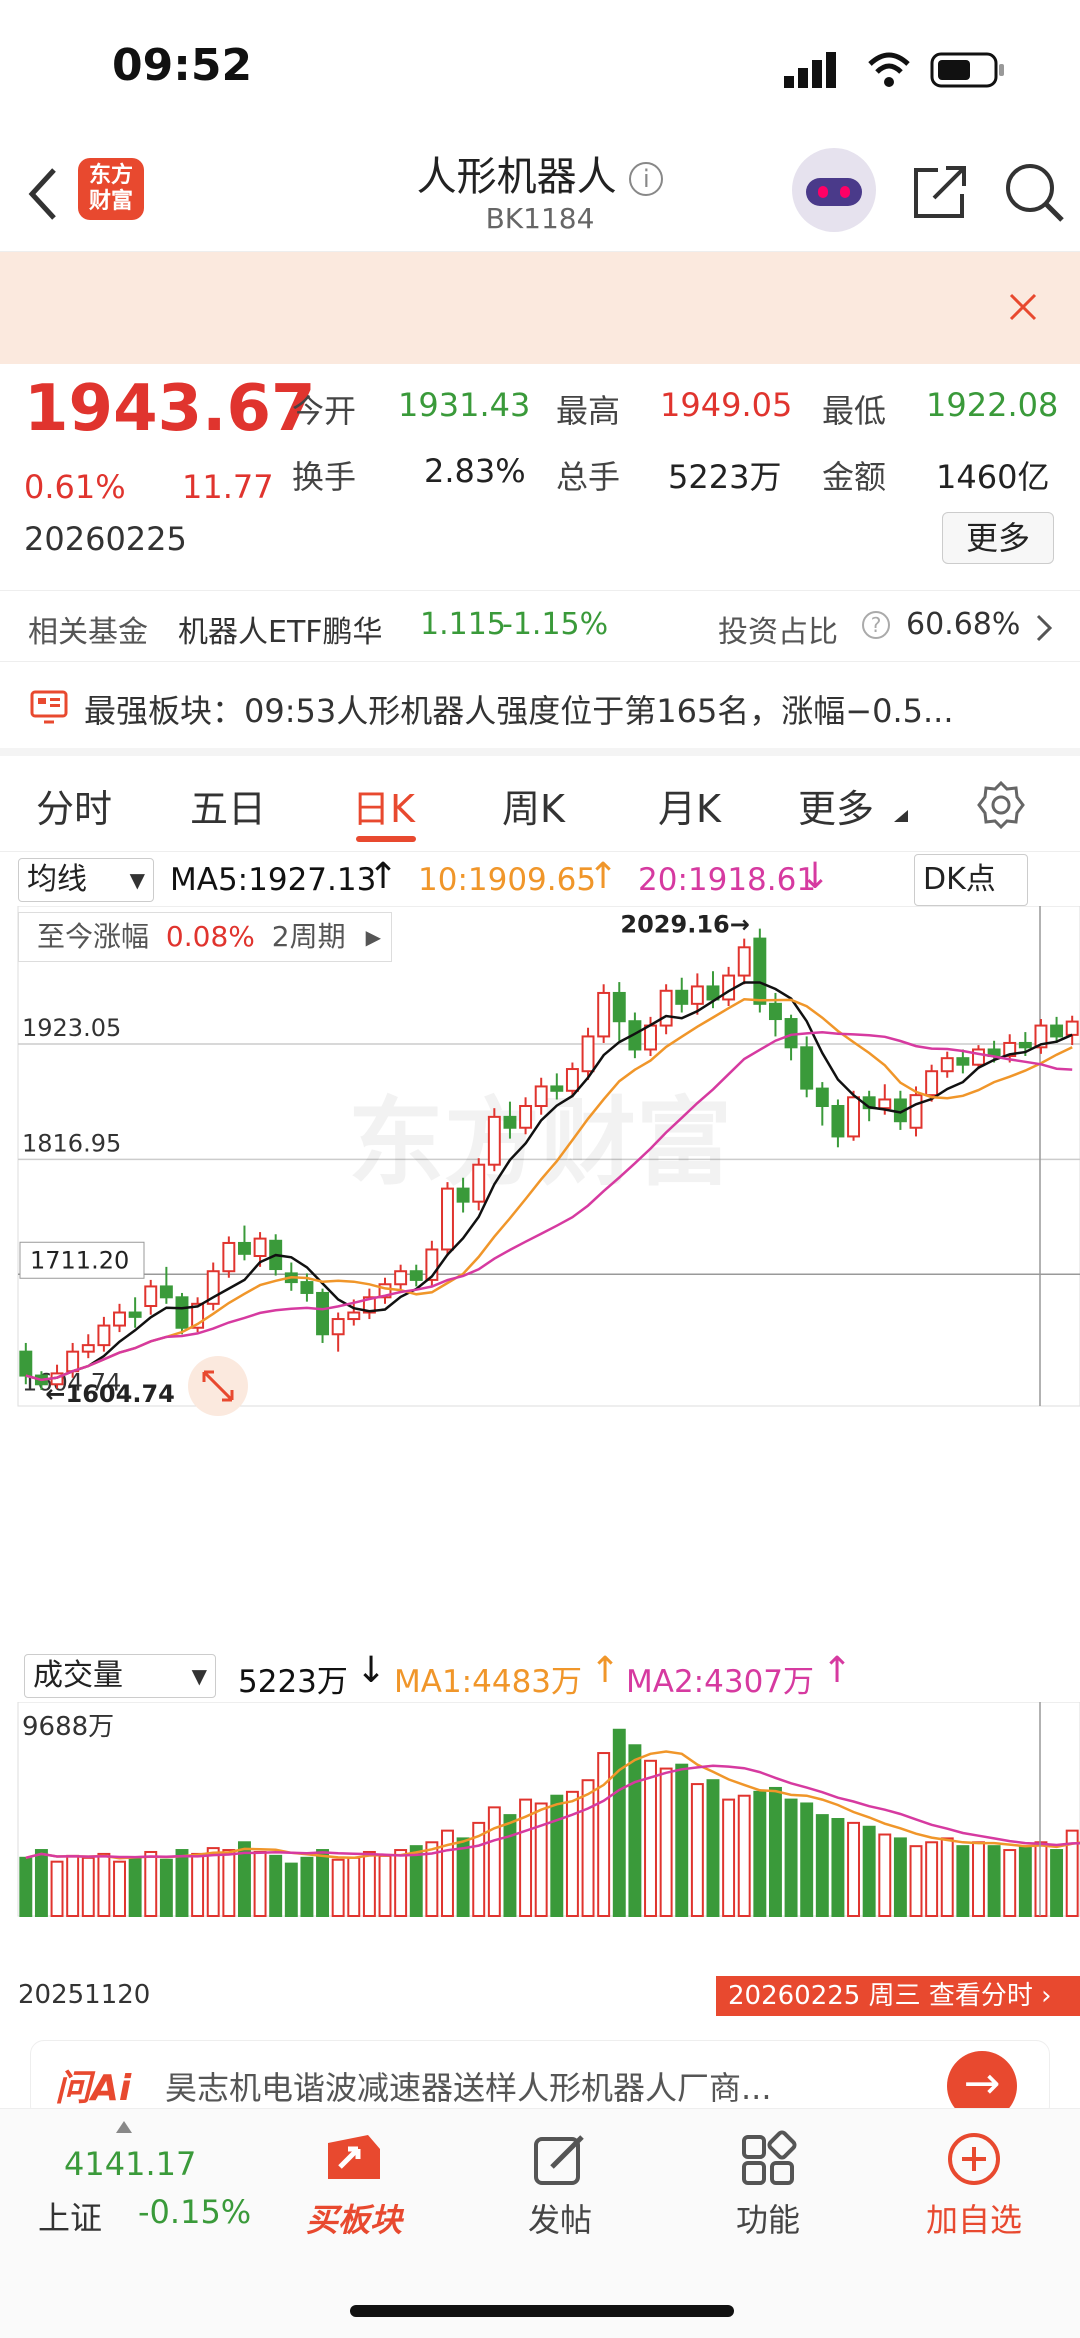 Image resolution: width=1080 pixels, height=2338 pixels. I want to click on volume-select: 成交量 ▼, so click(120, 1676).